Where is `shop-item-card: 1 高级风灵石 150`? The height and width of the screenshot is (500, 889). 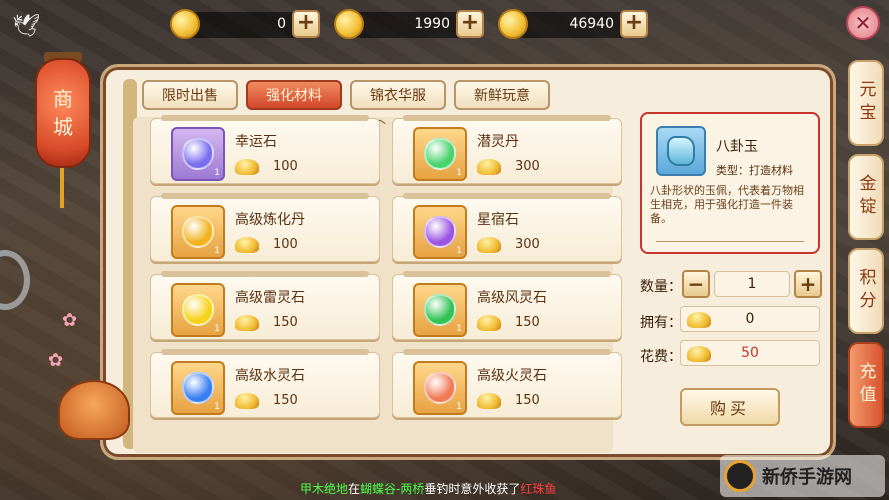
shop-item-card: 1 高级风灵石 150 is located at coordinates (507, 305).